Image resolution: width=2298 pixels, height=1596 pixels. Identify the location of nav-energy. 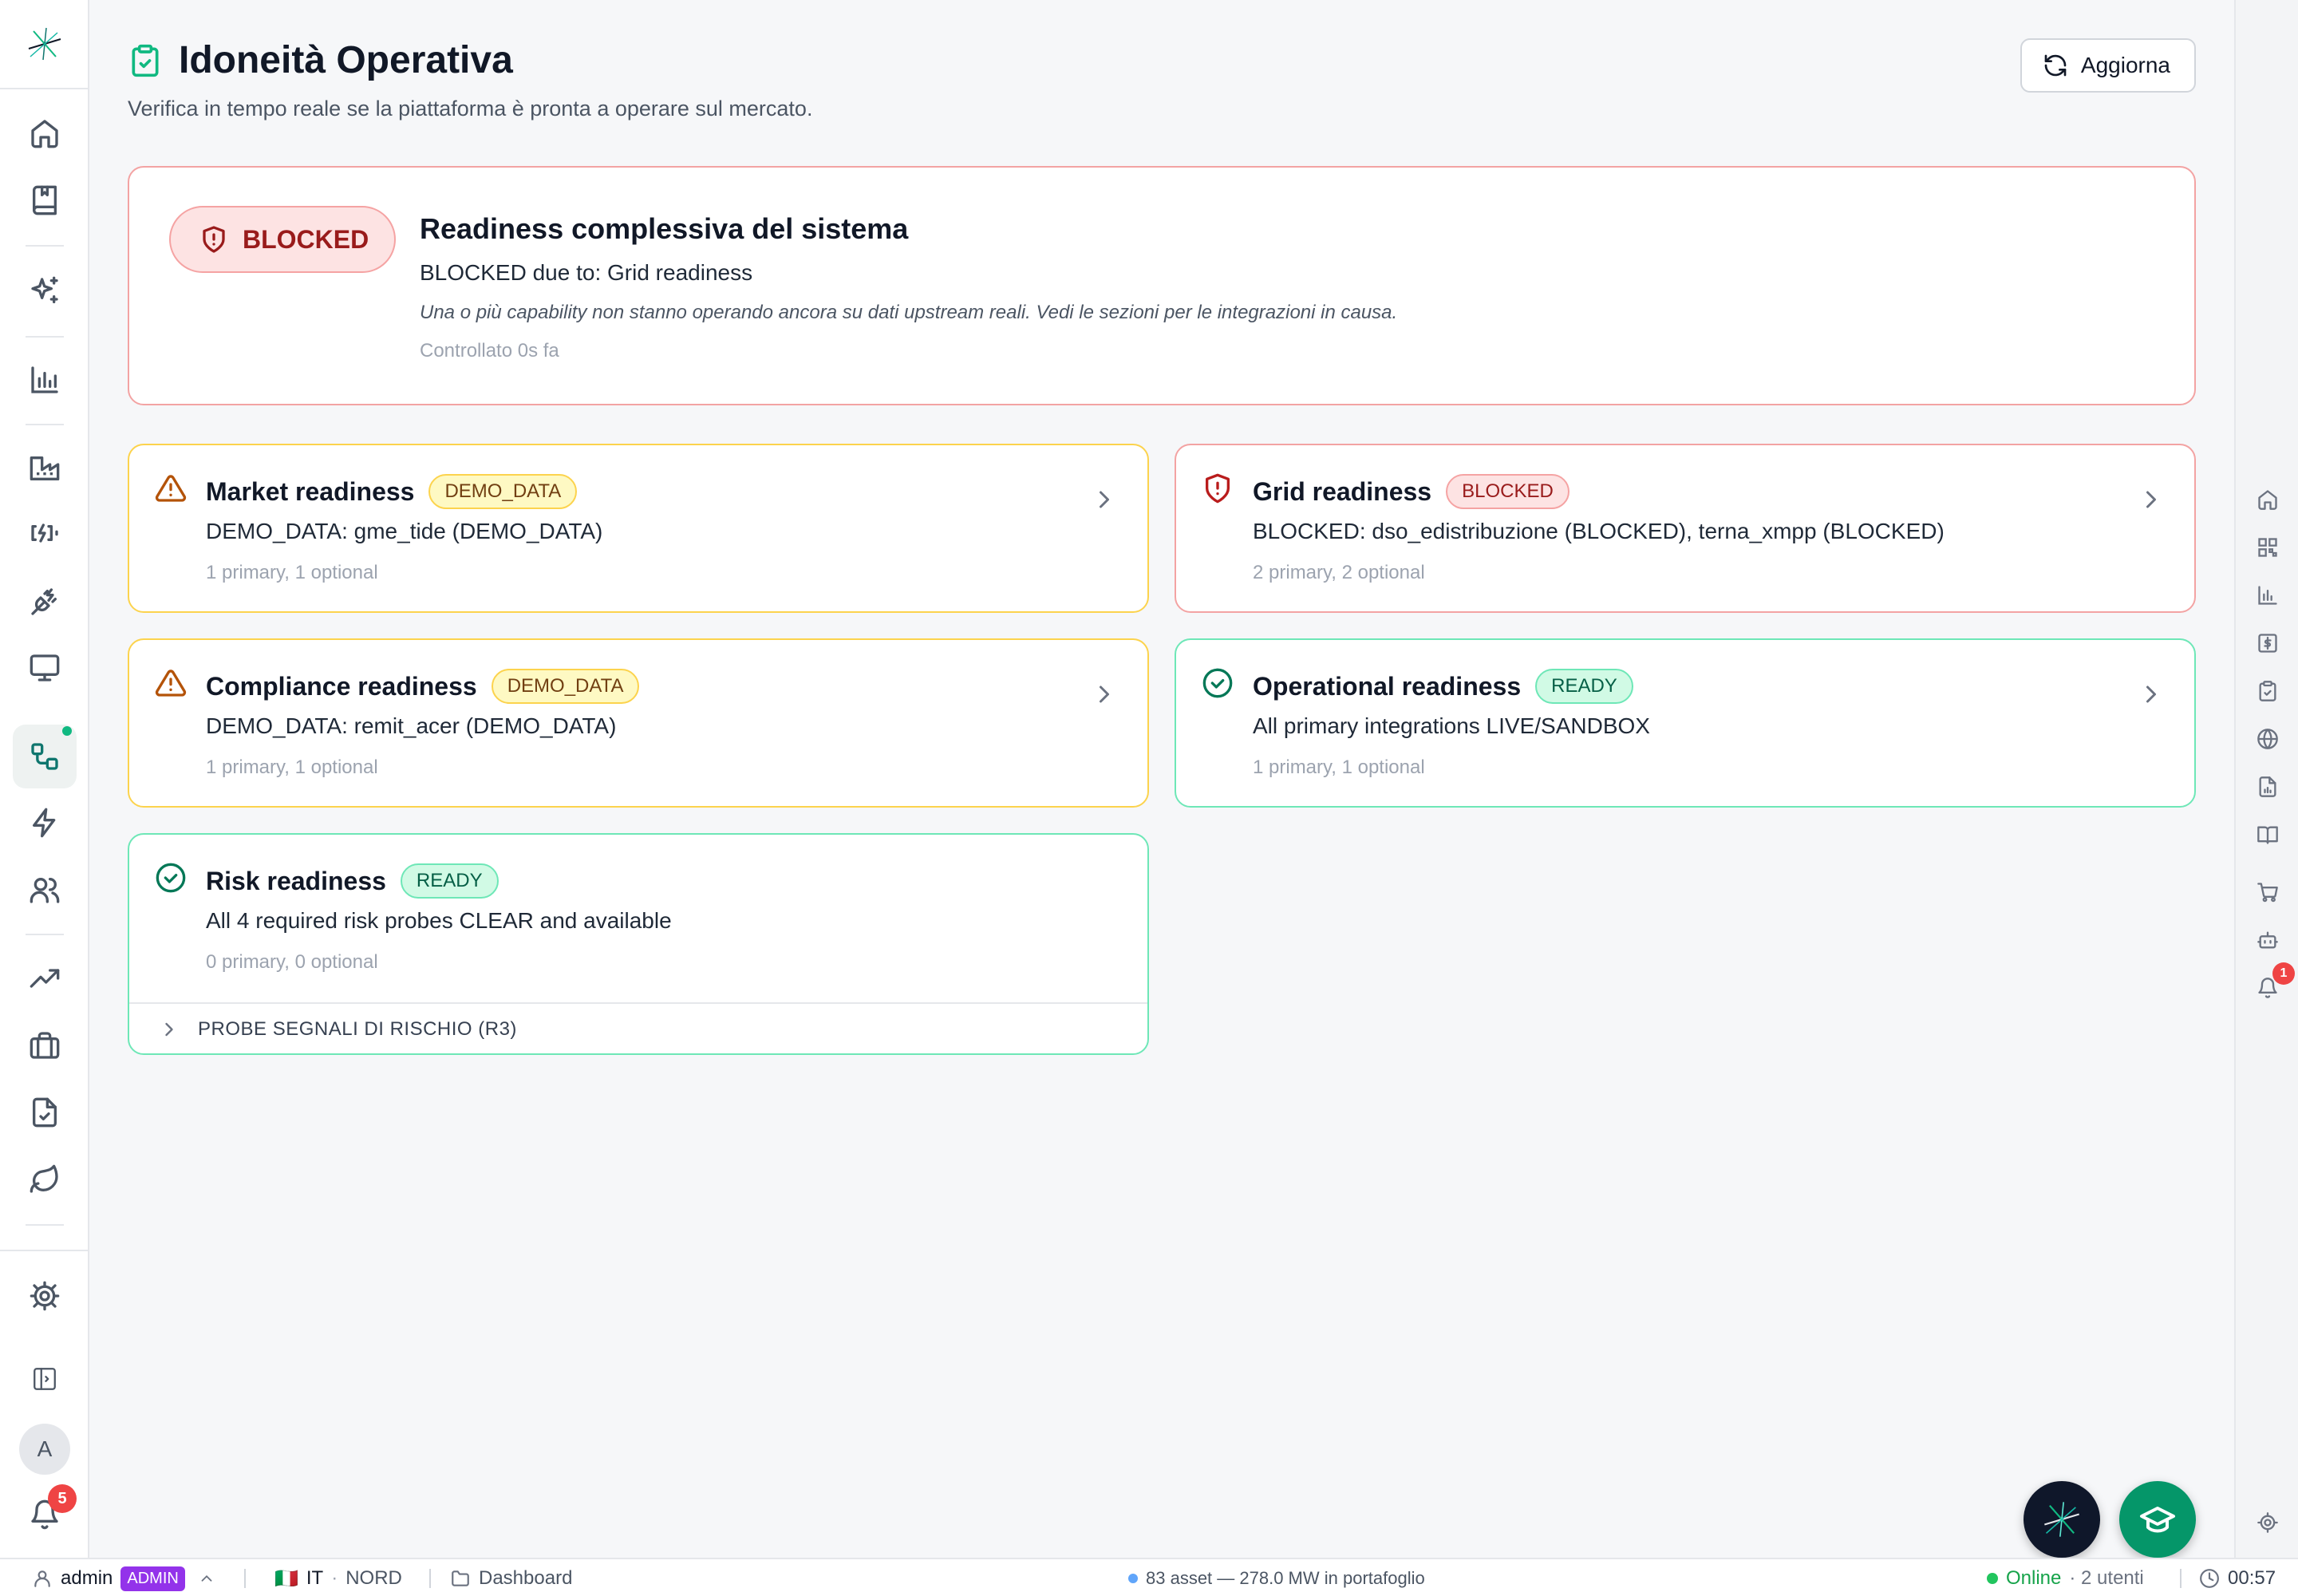
(45, 823).